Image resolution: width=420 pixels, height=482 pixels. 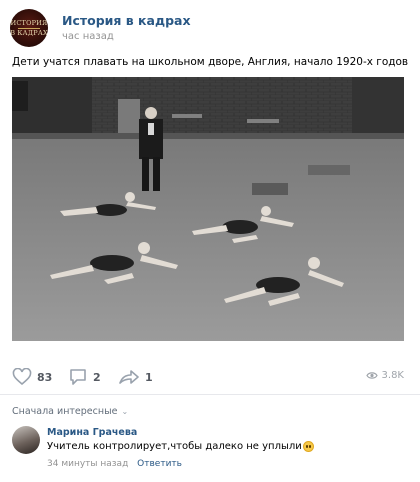 I want to click on commenter-avatar, so click(x=26, y=440).